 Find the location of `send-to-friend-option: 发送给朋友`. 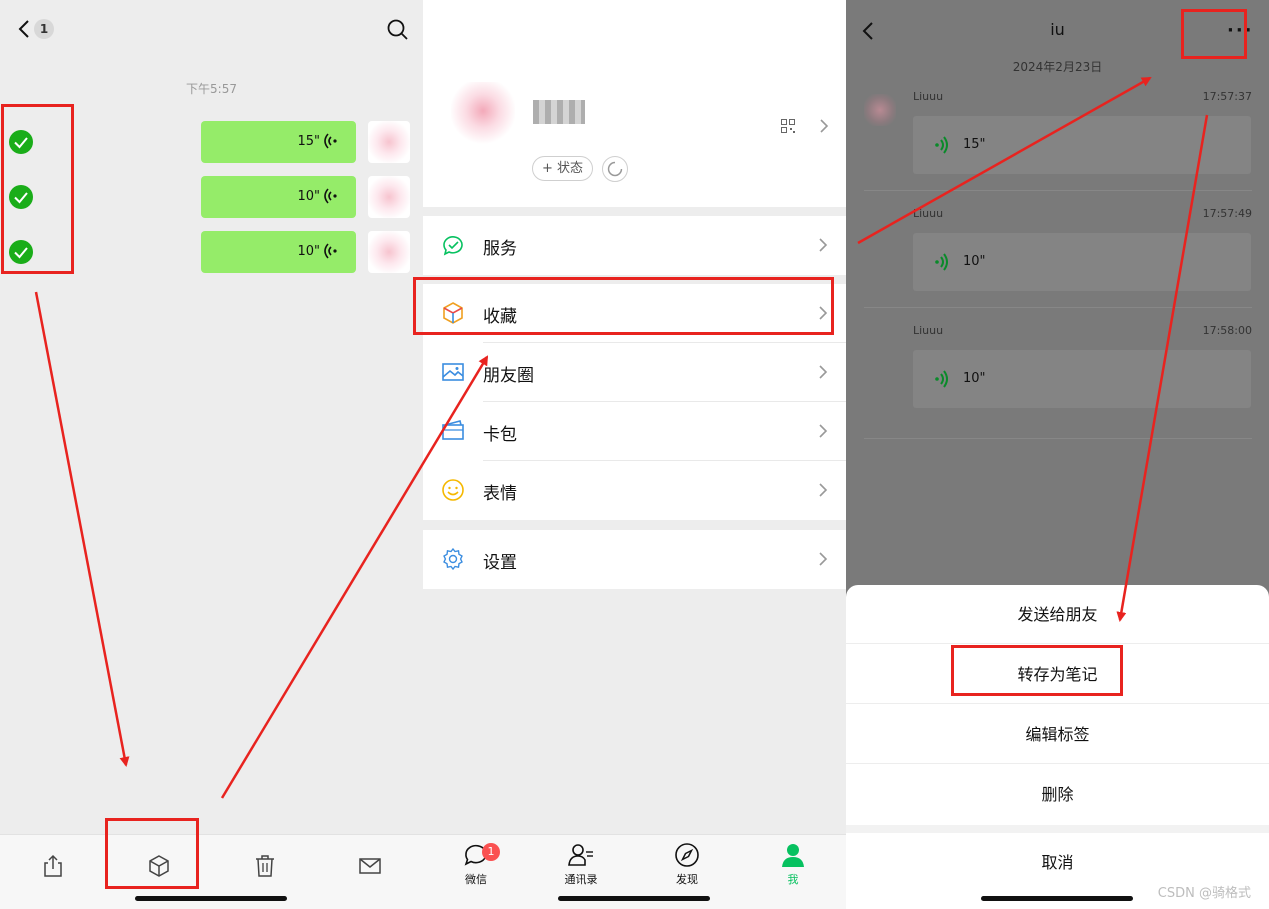

send-to-friend-option: 发送给朋友 is located at coordinates (1057, 614).